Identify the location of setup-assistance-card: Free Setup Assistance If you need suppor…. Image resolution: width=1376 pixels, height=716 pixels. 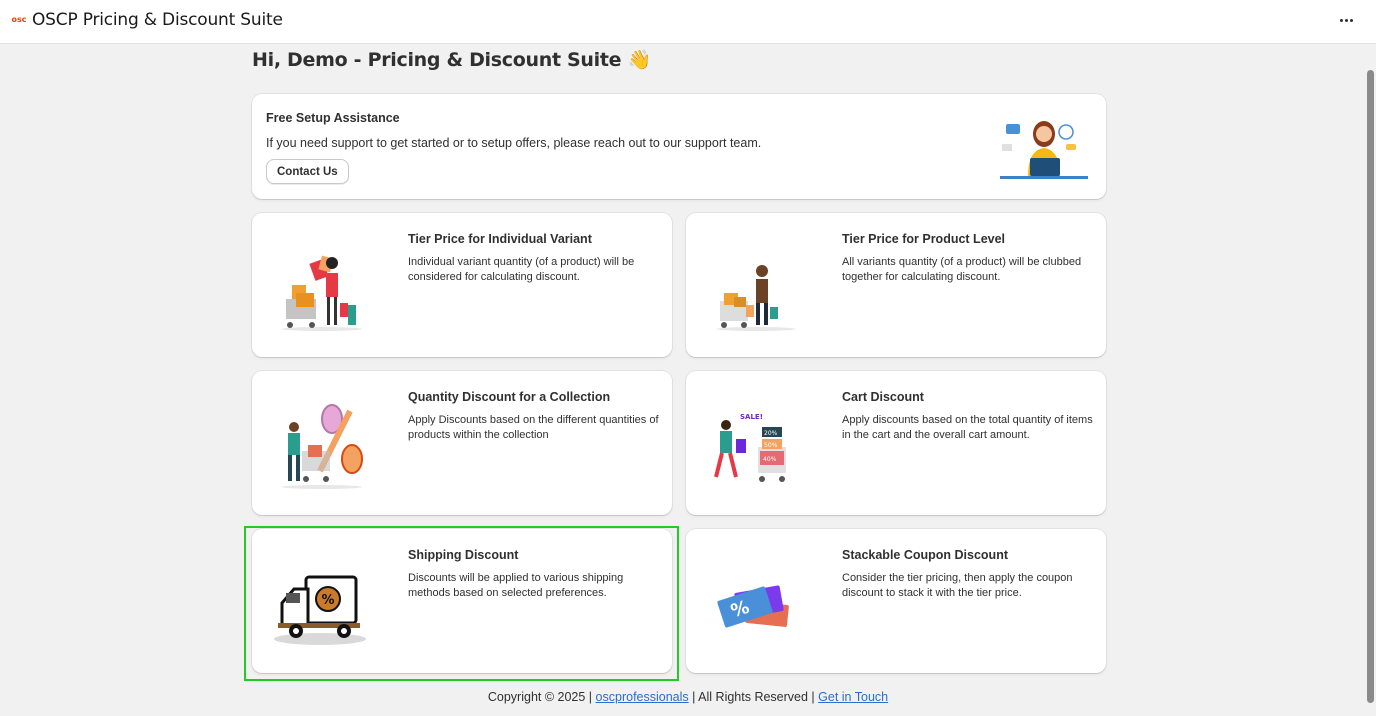
(679, 146).